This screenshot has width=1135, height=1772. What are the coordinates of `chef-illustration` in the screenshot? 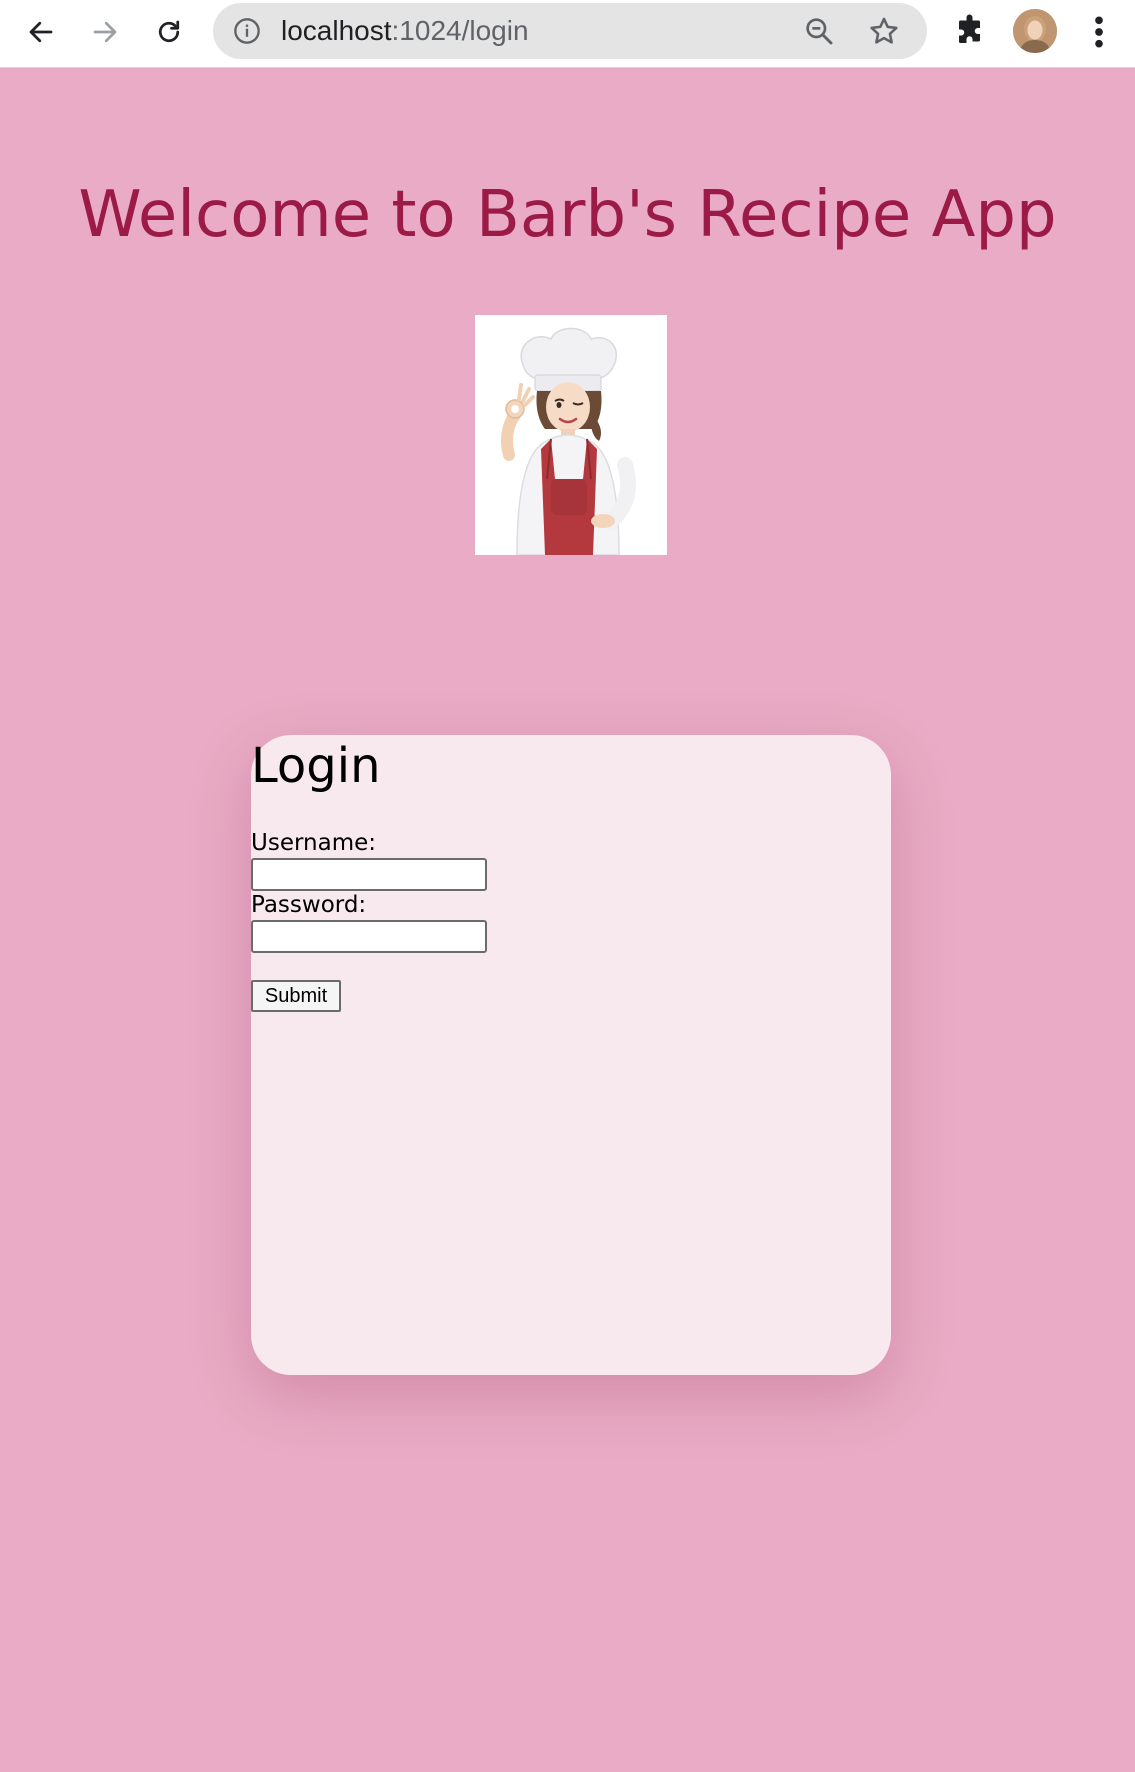 It's located at (571, 435).